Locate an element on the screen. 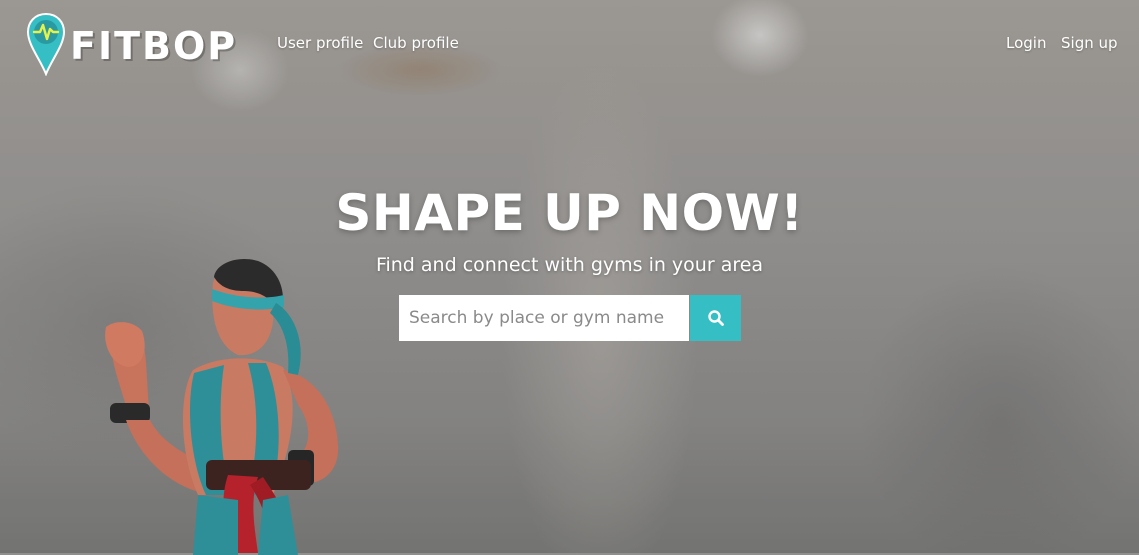 The height and width of the screenshot is (555, 1139). nav-link-sign-up: Sign up is located at coordinates (1089, 43).